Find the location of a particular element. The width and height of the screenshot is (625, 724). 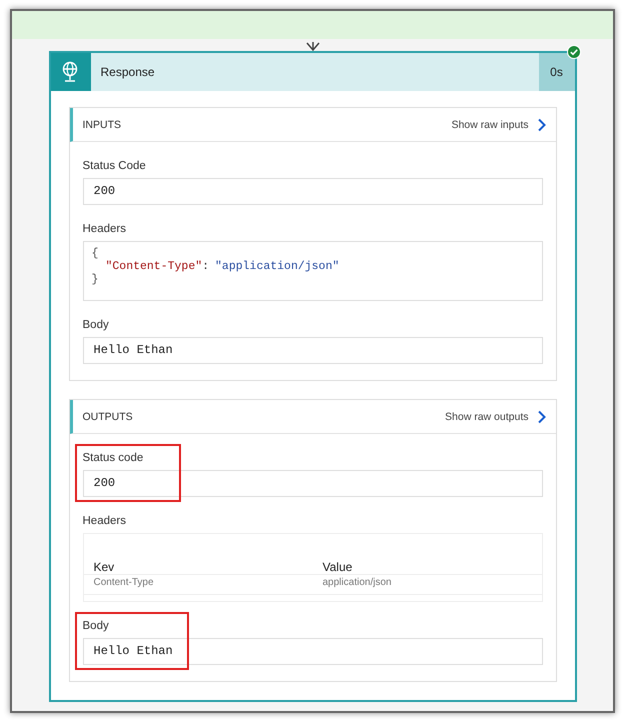

arrow-icon is located at coordinates (313, 47).